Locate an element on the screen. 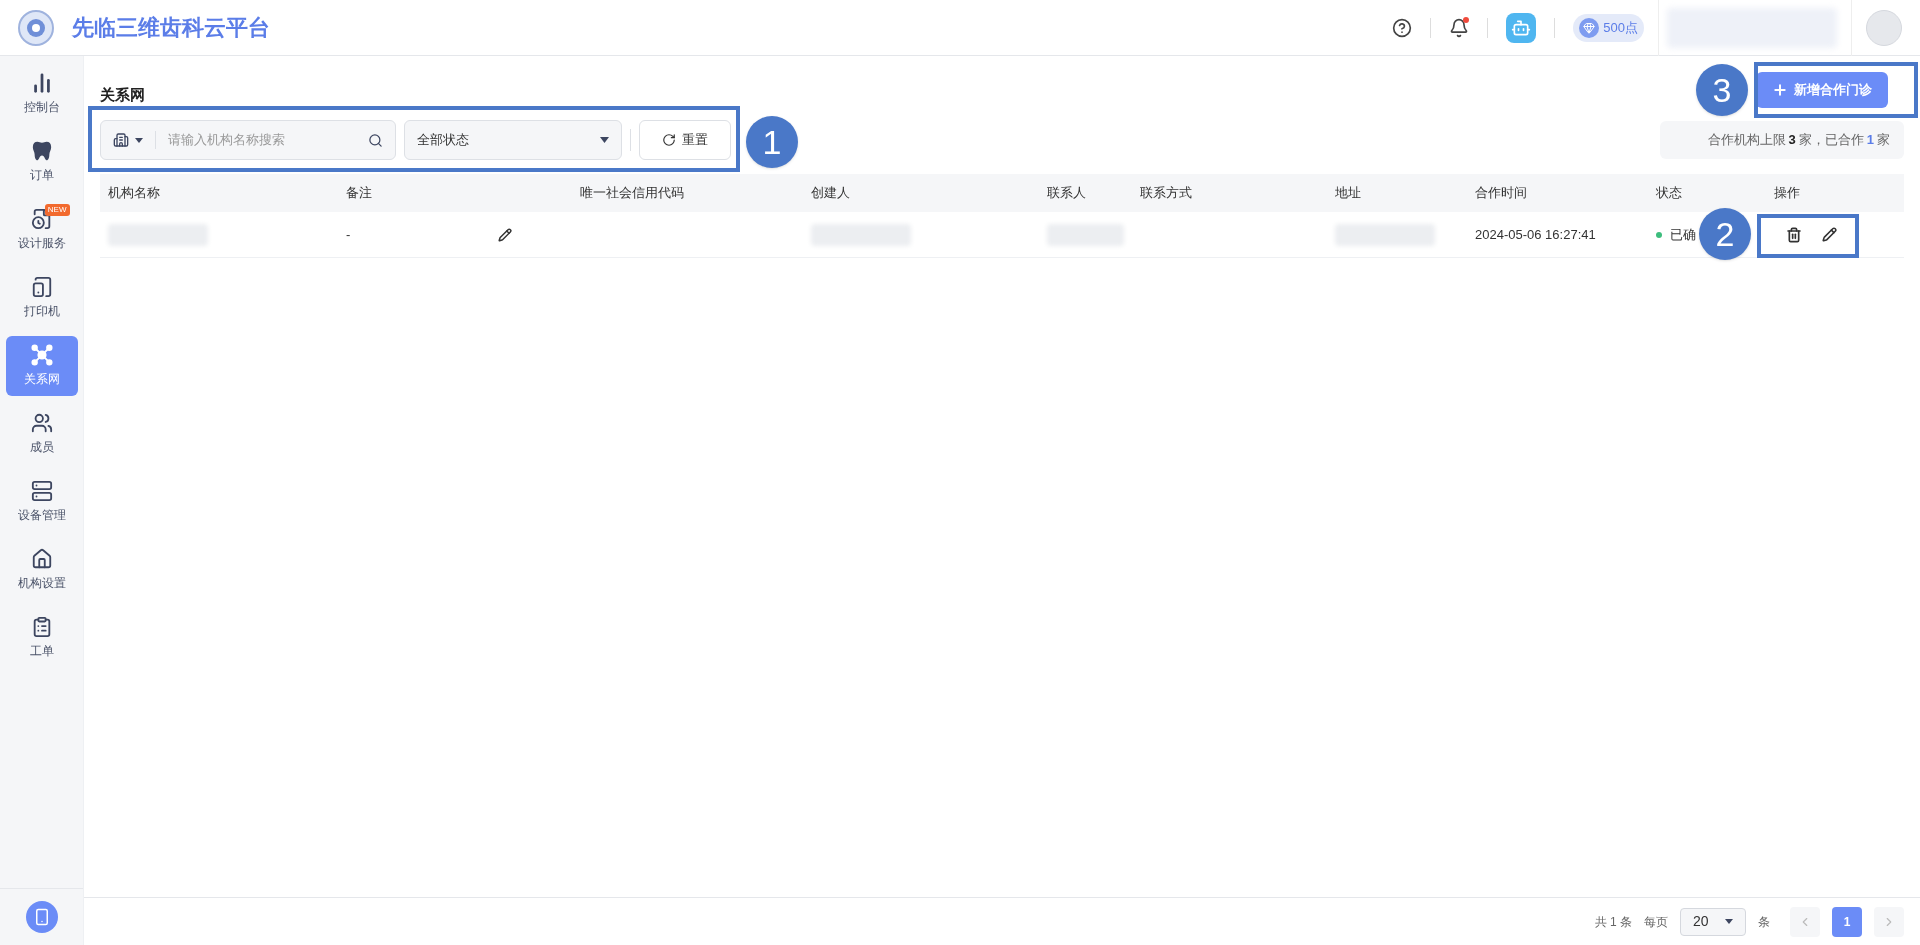  column-header: 创建人 is located at coordinates (830, 193).